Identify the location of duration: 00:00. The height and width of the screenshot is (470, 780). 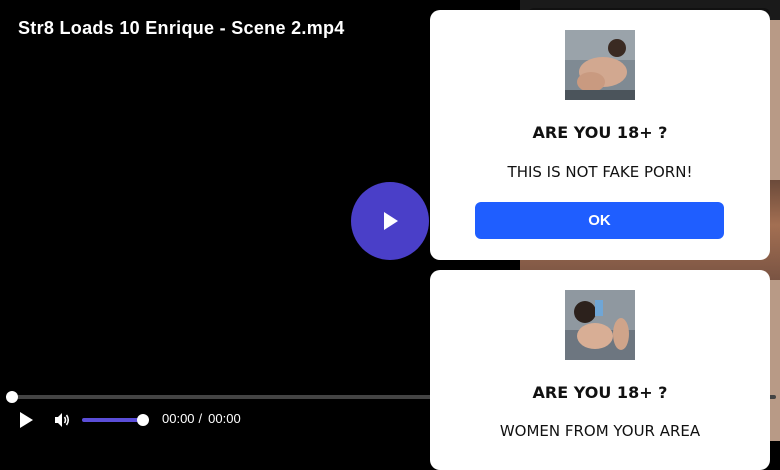
(224, 418).